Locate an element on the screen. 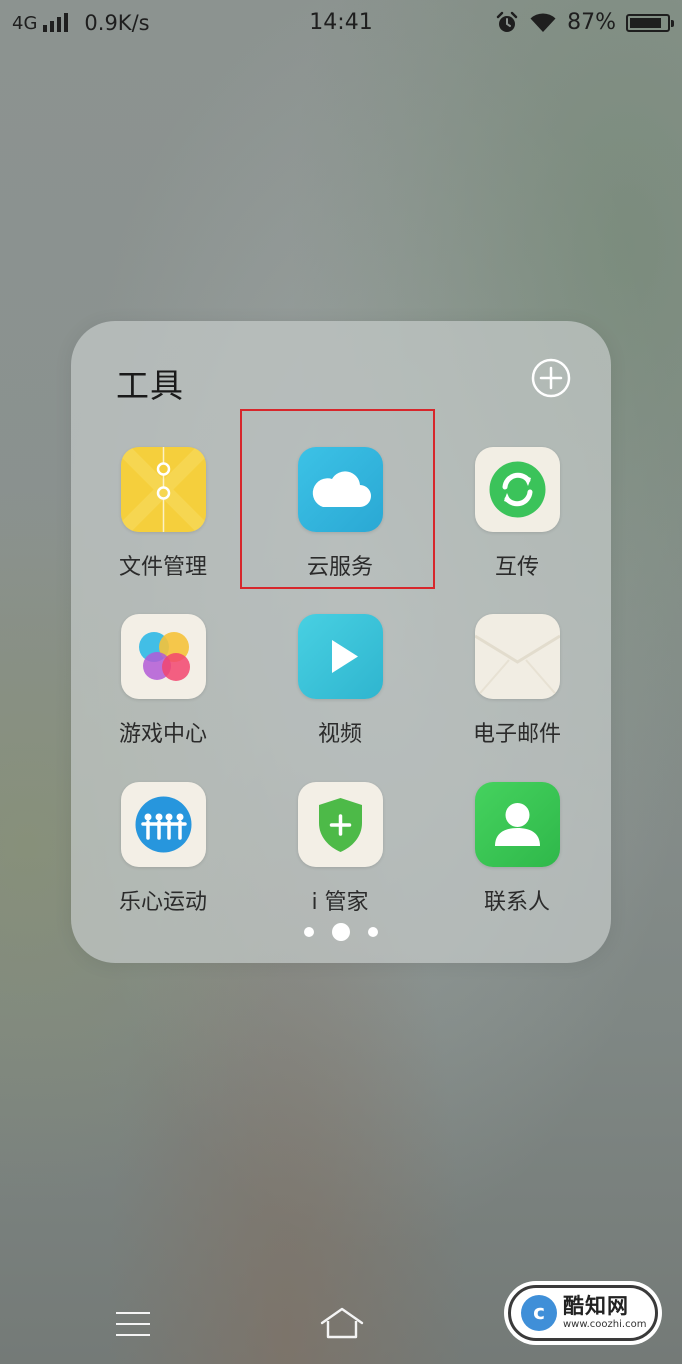 This screenshot has width=682, height=1364. plus-circle-icon is located at coordinates (551, 378).